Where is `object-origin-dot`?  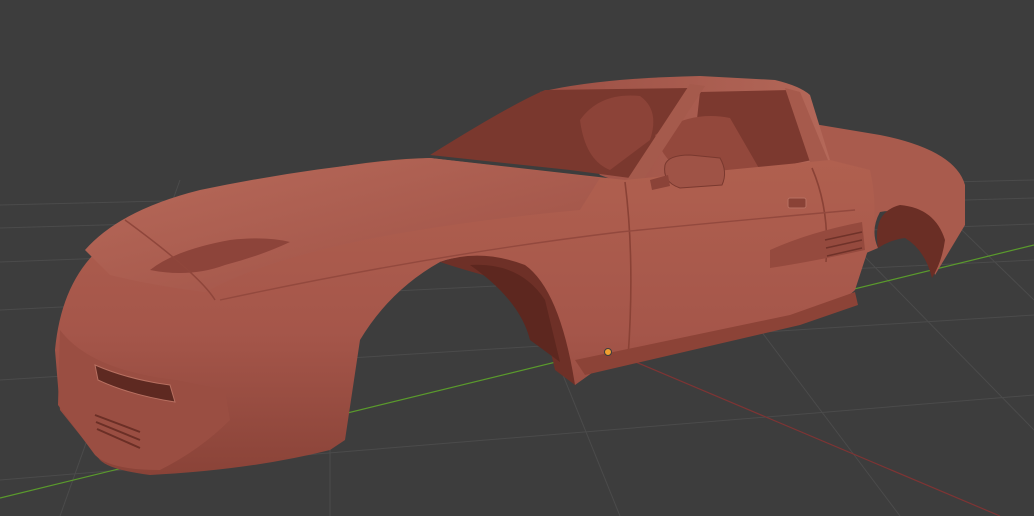
object-origin-dot is located at coordinates (608, 352).